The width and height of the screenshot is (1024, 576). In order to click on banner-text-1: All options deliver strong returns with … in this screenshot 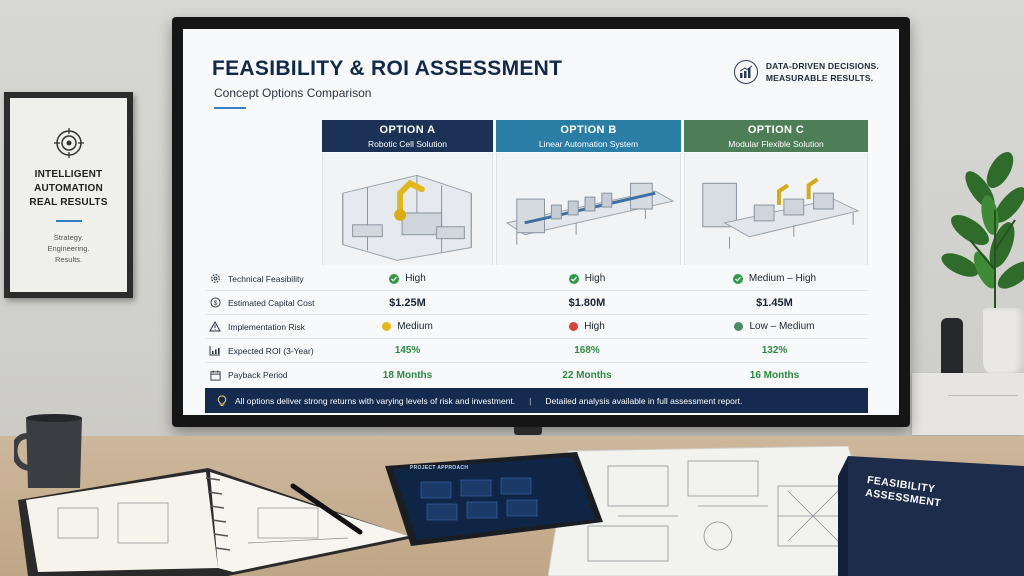, I will do `click(375, 400)`.